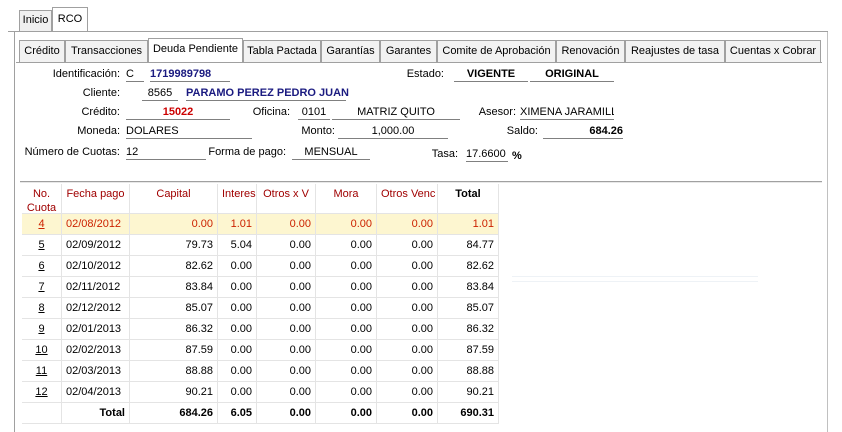 The height and width of the screenshot is (432, 842). What do you see at coordinates (35, 20) in the screenshot?
I see `tab-inicio: Inicio` at bounding box center [35, 20].